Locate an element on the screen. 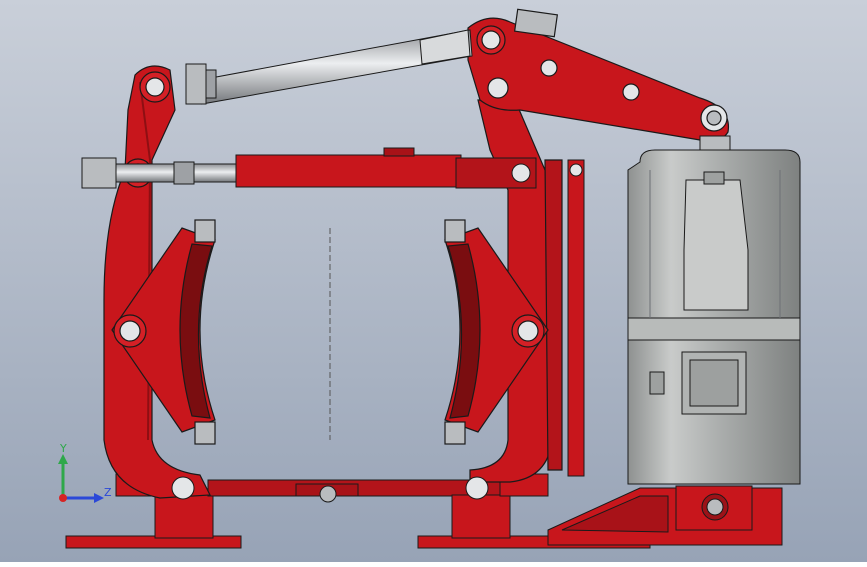  triad-z-label: Z is located at coordinates (108, 492).